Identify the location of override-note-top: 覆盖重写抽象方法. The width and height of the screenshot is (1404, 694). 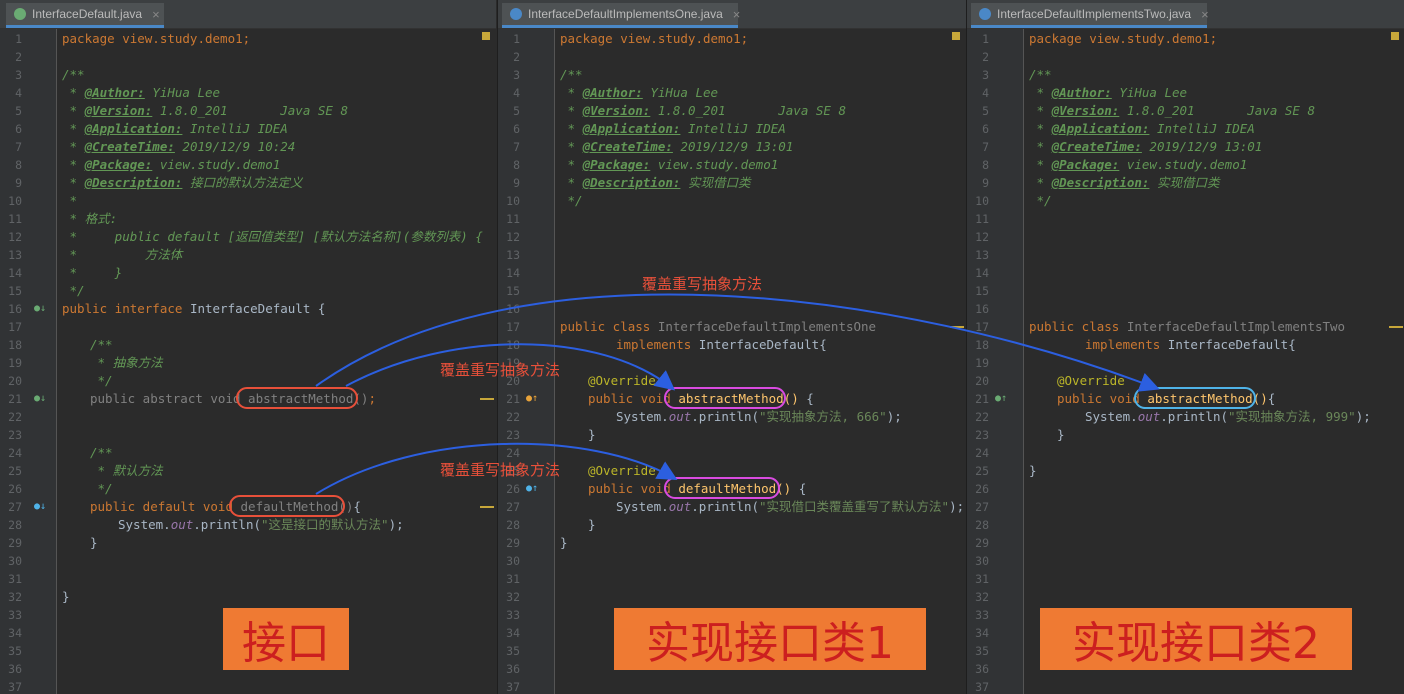
(702, 284).